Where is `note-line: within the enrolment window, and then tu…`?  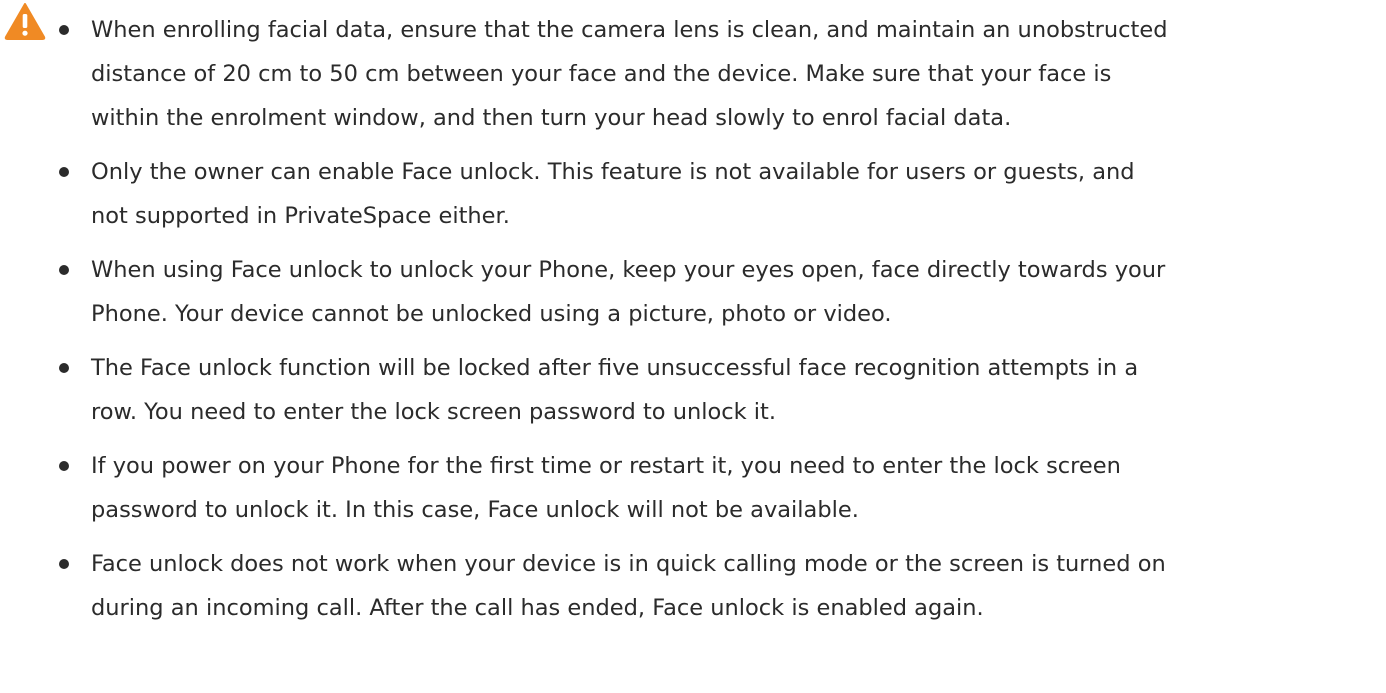 note-line: within the enrolment window, and then tu… is located at coordinates (551, 118).